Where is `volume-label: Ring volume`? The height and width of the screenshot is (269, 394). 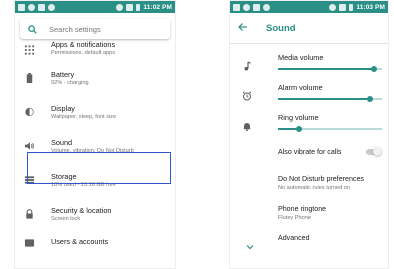
volume-label: Ring volume is located at coordinates (298, 117).